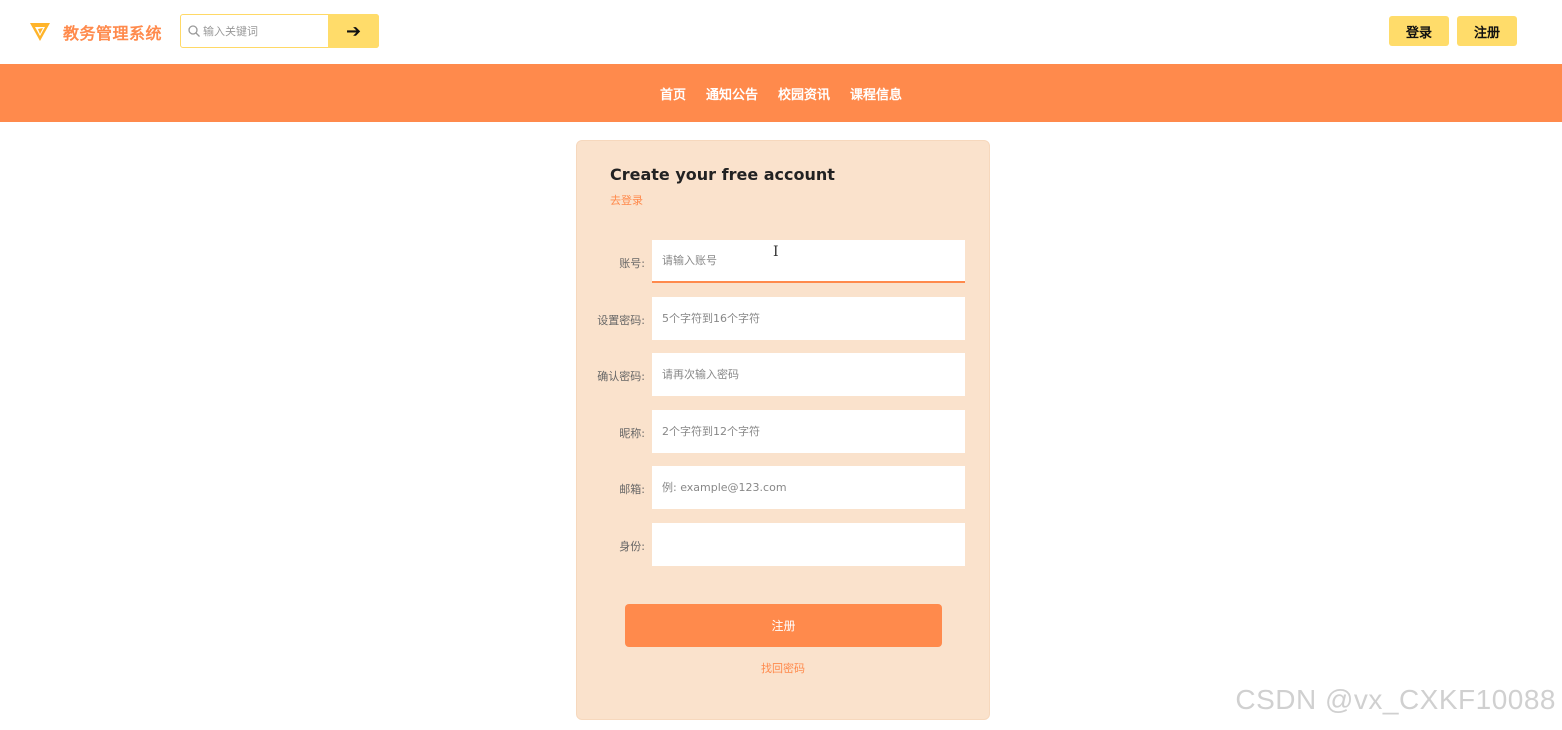 This screenshot has height=730, width=1562. I want to click on brand-title: 教务管理系统, so click(113, 33).